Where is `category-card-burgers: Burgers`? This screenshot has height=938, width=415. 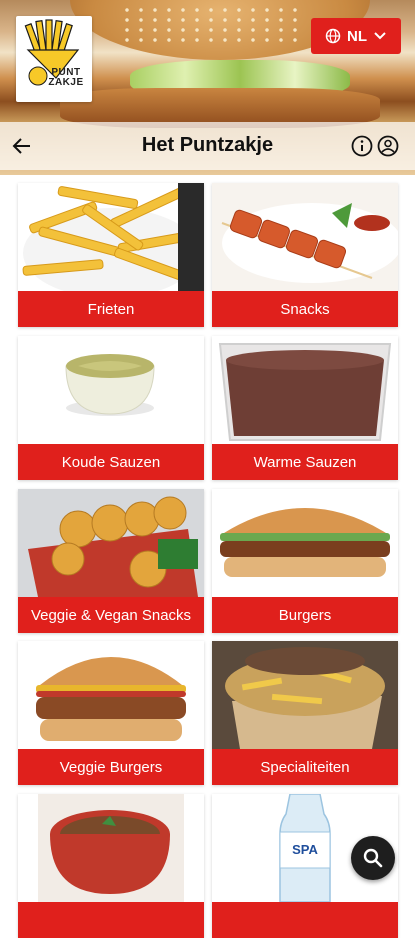
category-card-burgers: Burgers is located at coordinates (305, 561).